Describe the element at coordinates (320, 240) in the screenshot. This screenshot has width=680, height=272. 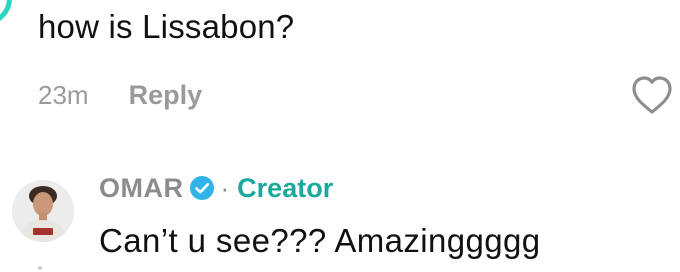
I see `reply-text: Can’t u see??? Amazinggggg` at that location.